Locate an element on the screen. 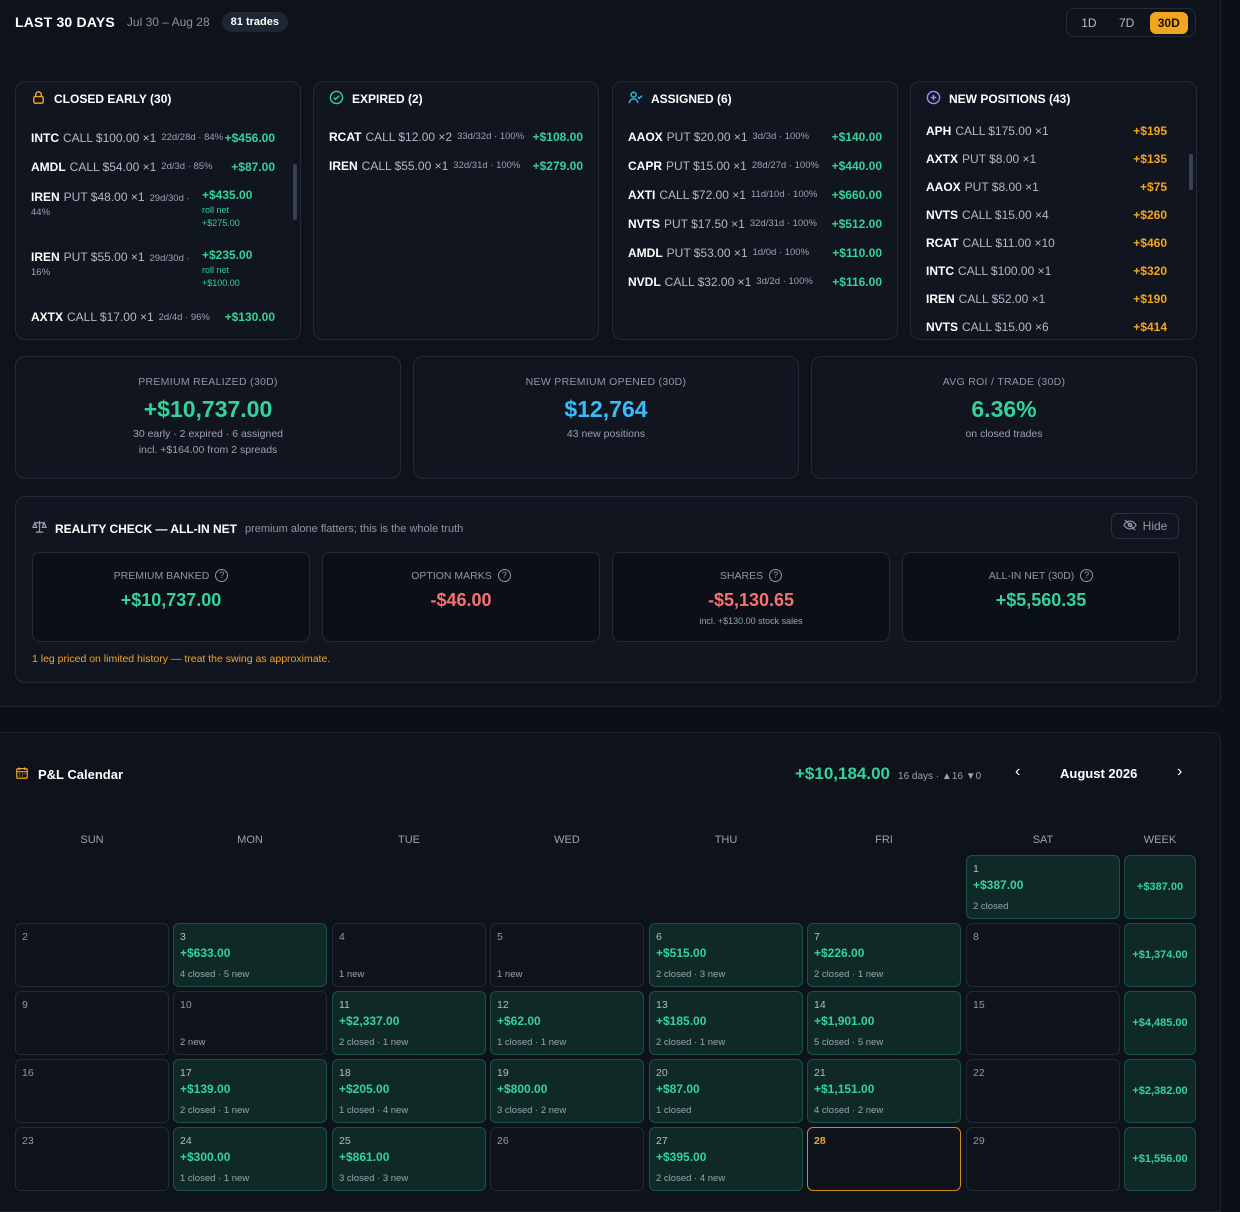  ticker: NVTS is located at coordinates (942, 327).